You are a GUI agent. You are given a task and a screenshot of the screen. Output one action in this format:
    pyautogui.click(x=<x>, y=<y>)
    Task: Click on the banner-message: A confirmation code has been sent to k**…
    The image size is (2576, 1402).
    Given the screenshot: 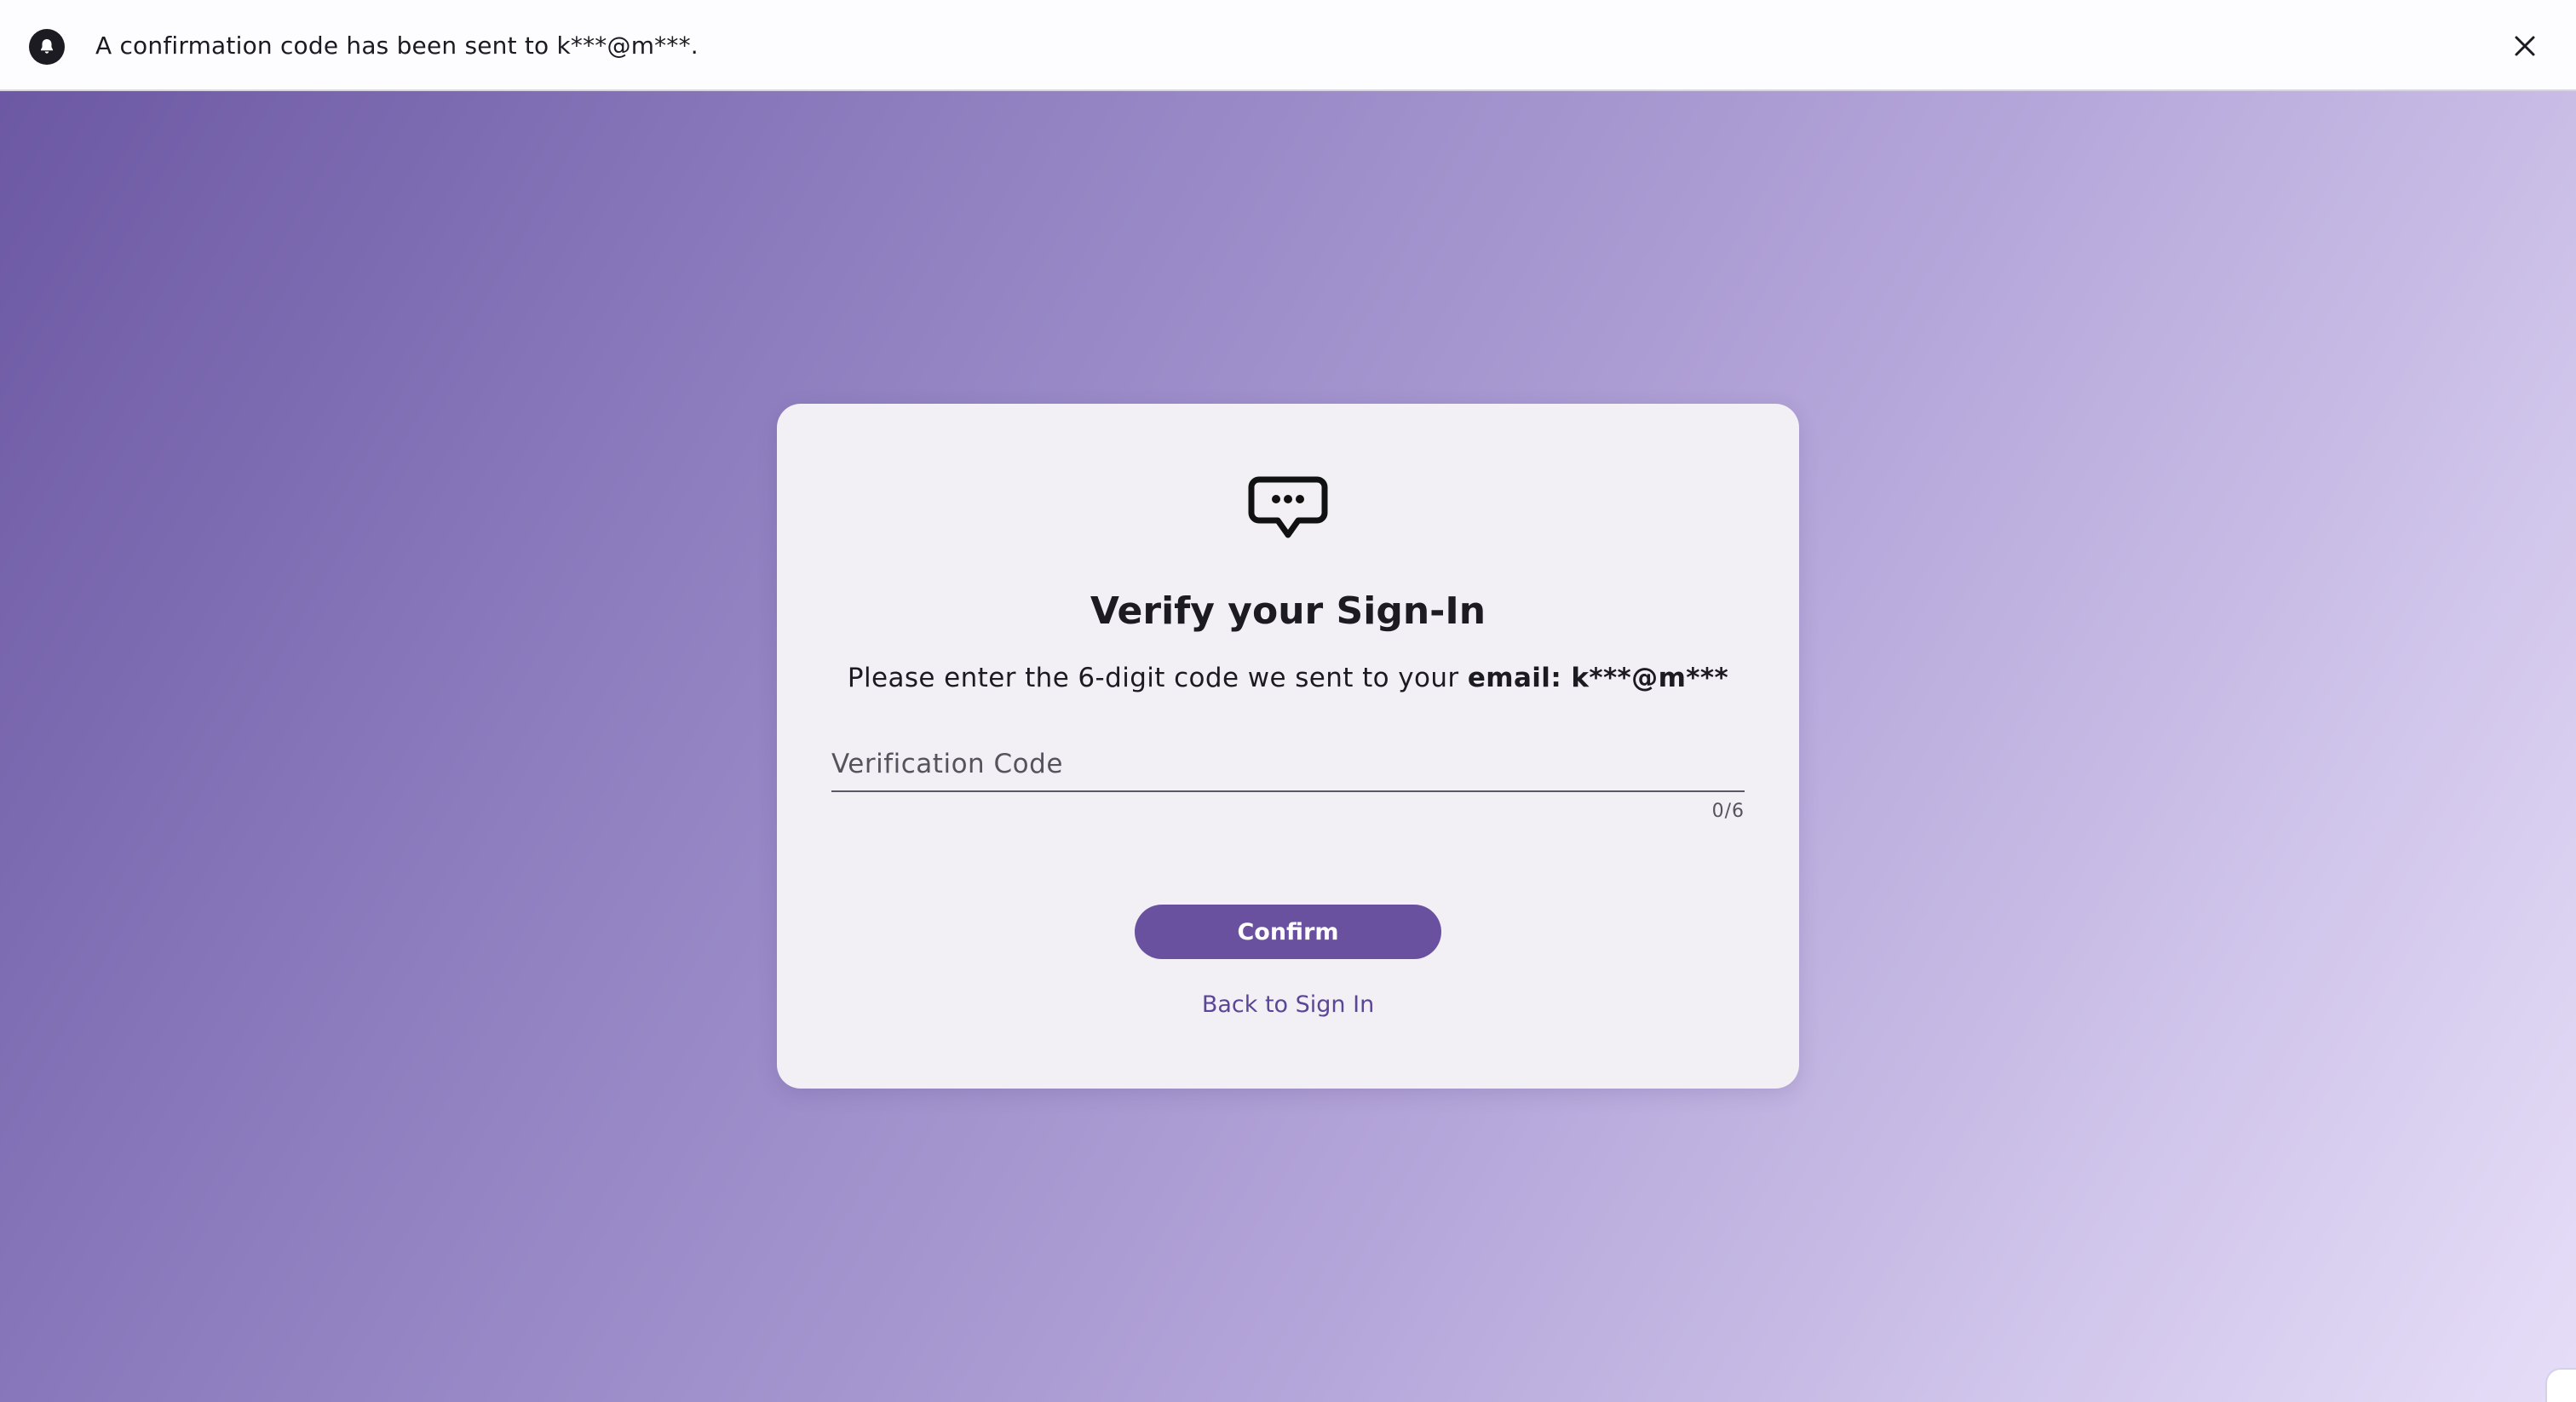 What is the action you would take?
    pyautogui.click(x=397, y=46)
    